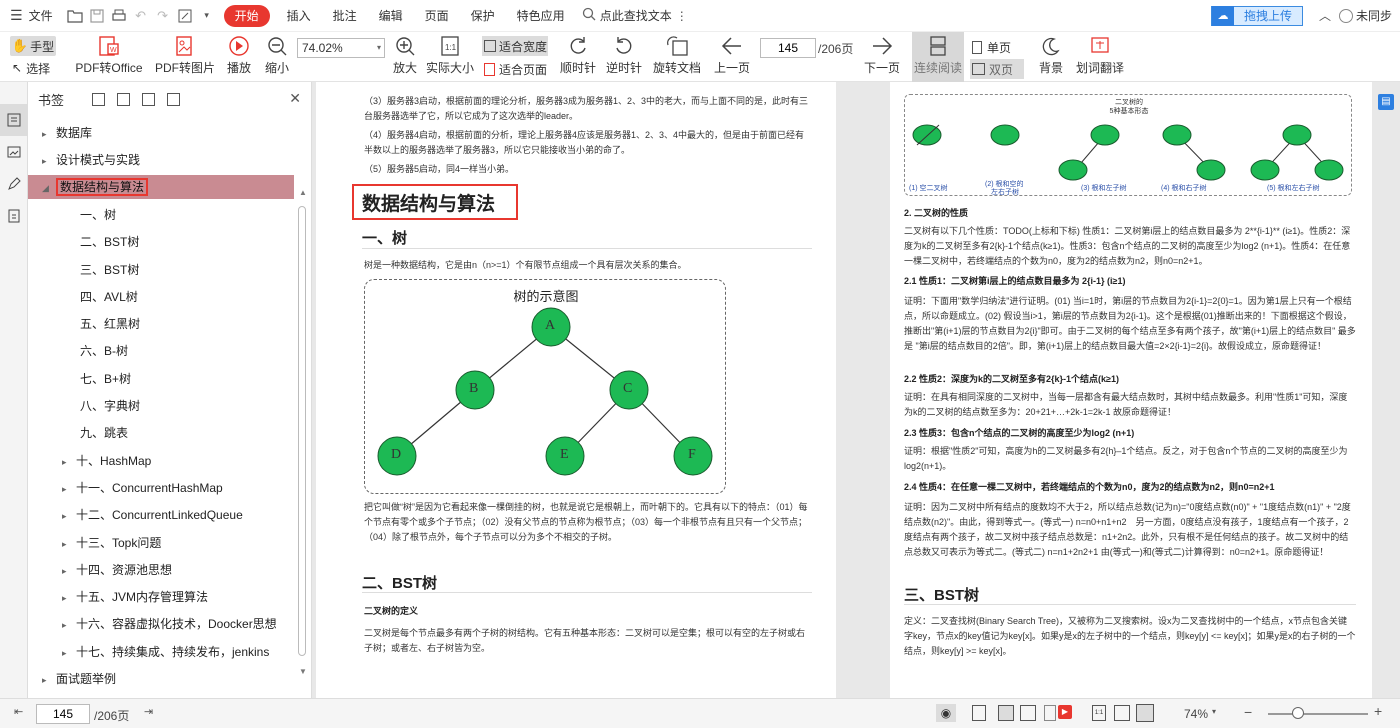  What do you see at coordinates (1214, 711) in the screenshot?
I see `zoom-dropdown-icon: ▾` at bounding box center [1214, 711].